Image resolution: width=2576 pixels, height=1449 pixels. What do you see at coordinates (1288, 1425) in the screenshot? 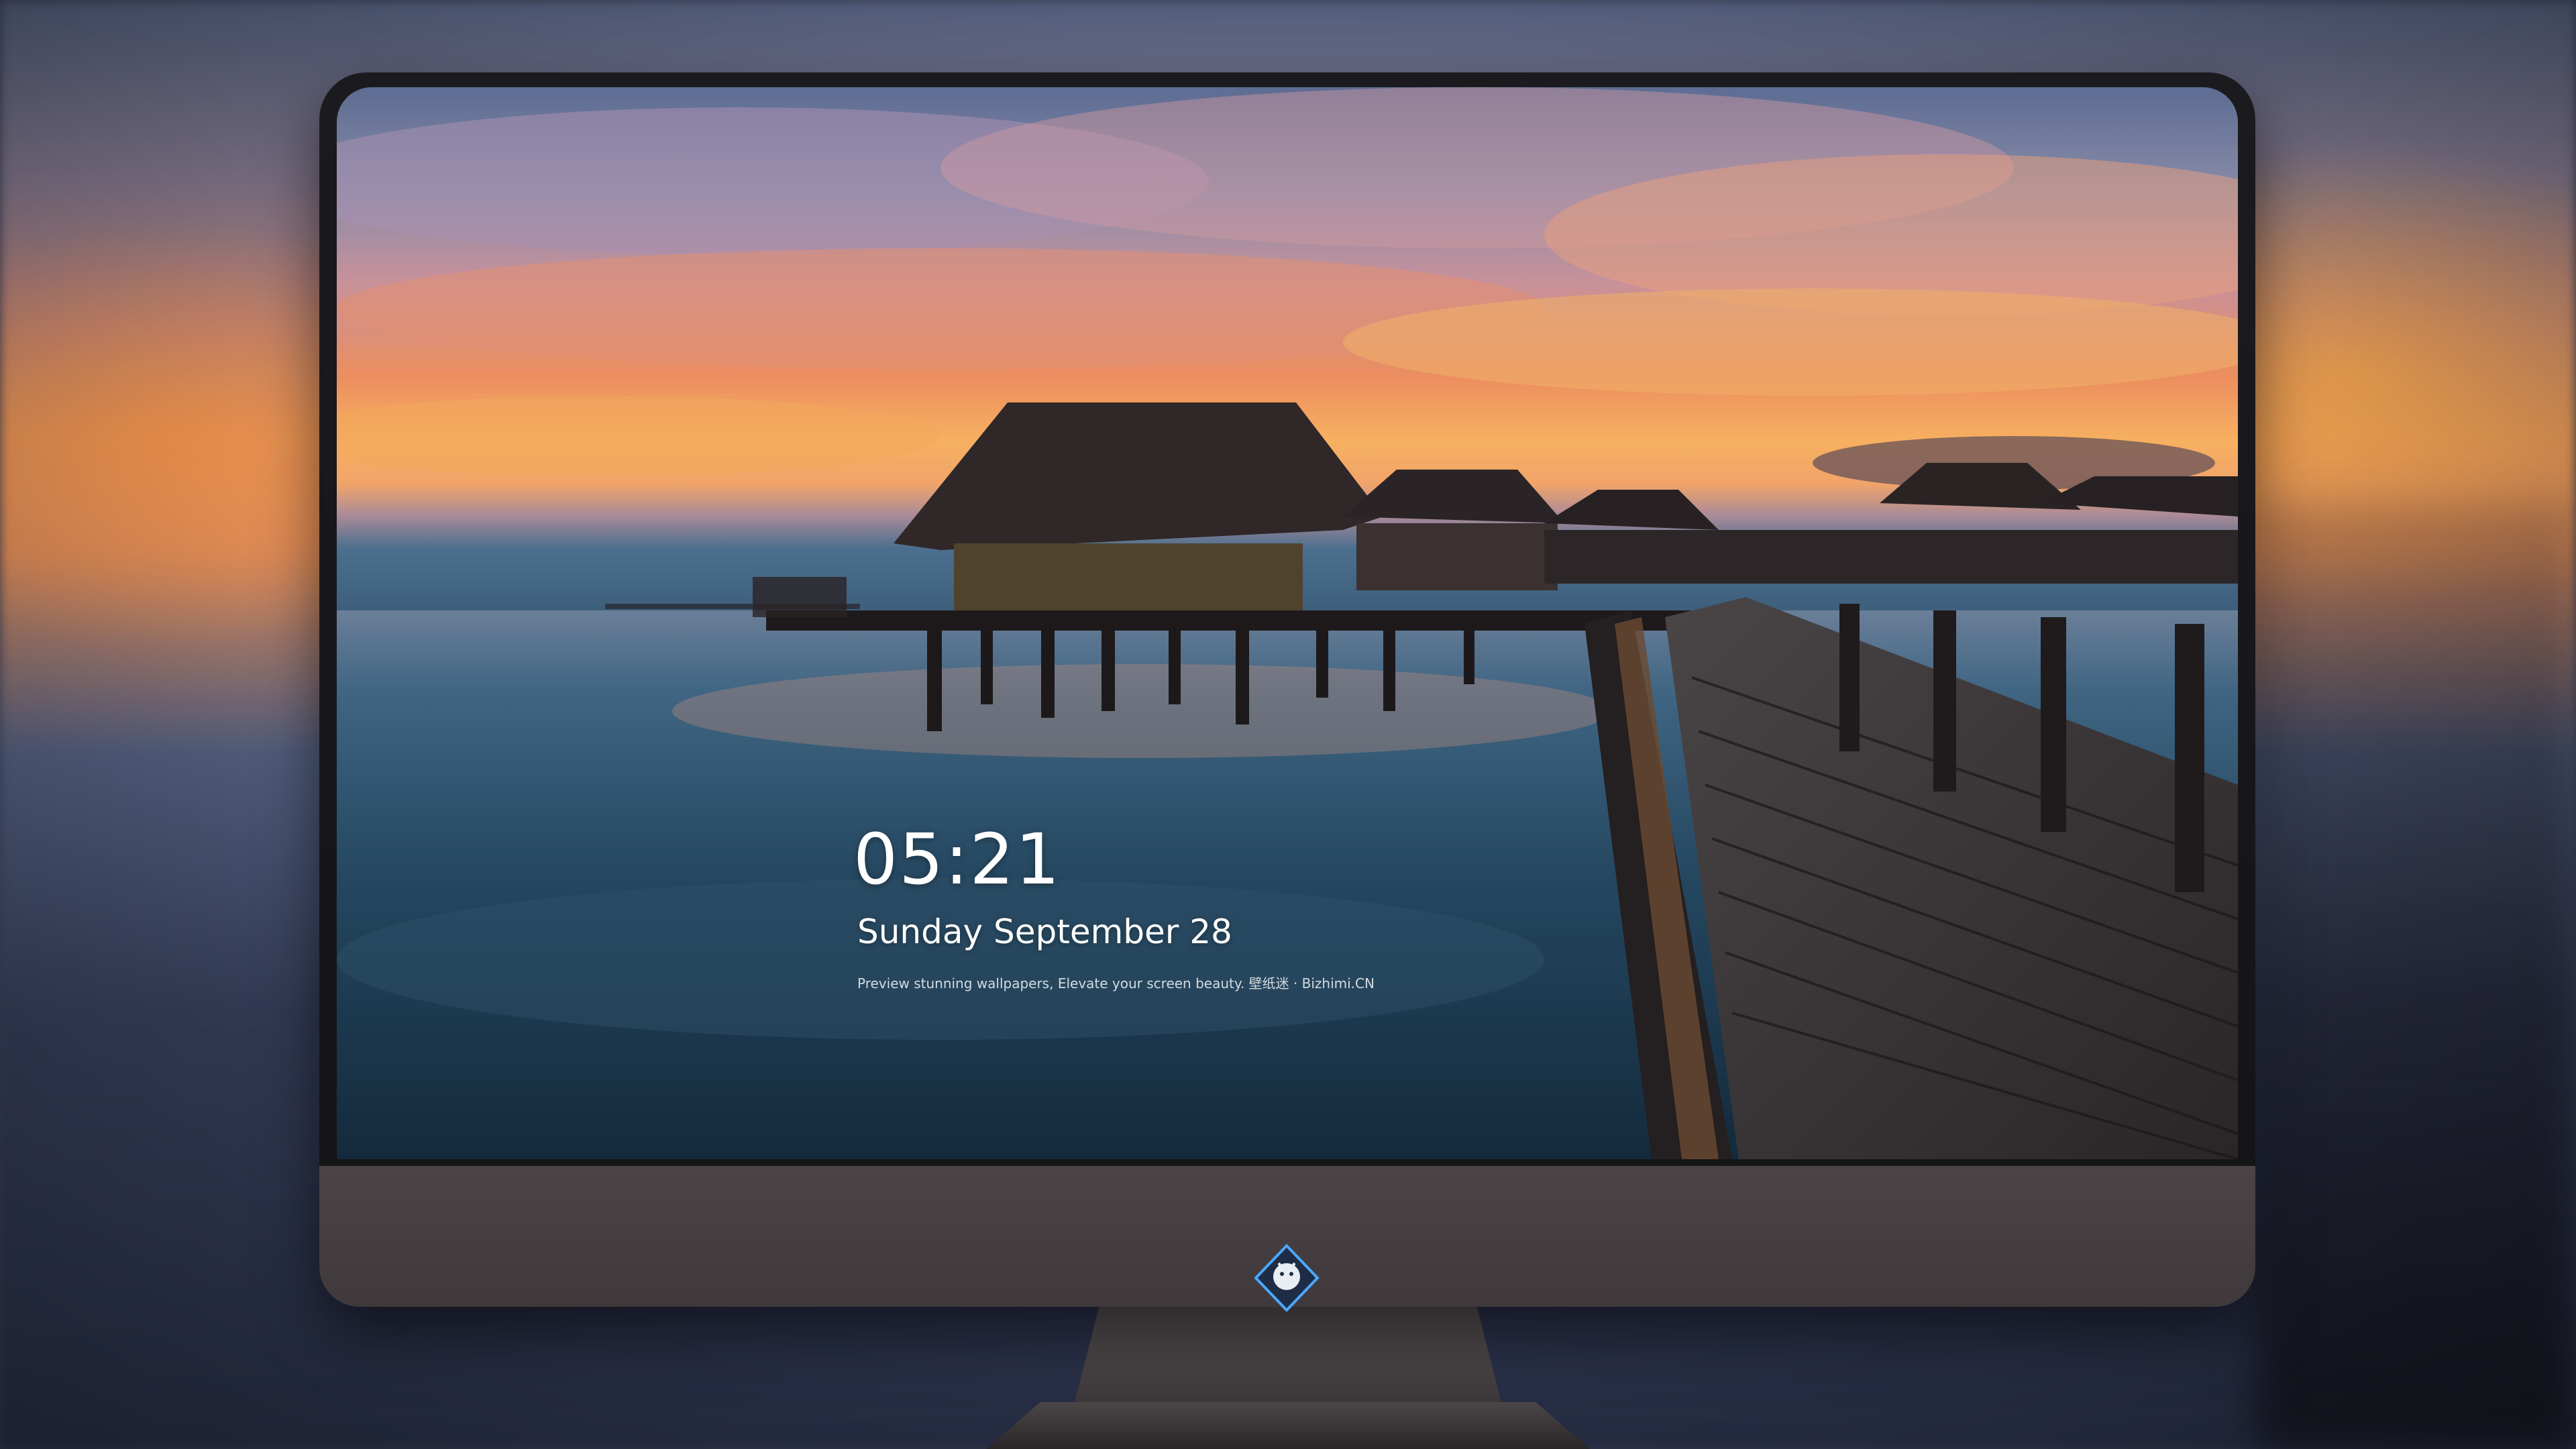
I see `monitor-stand-base` at bounding box center [1288, 1425].